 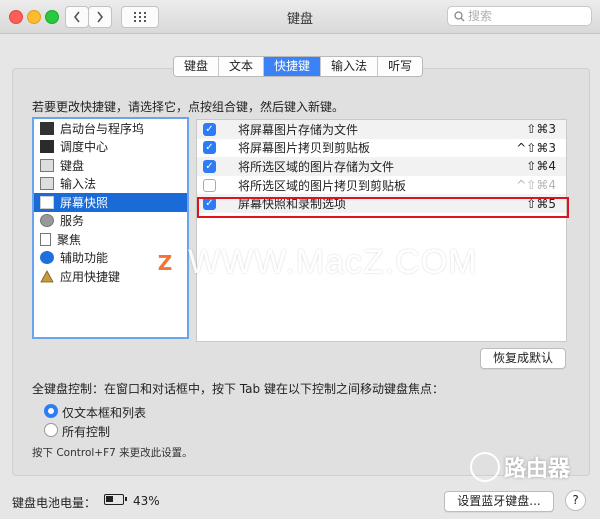 I want to click on shortcut-label: 将屏幕图片存储为文件, so click(x=298, y=129).